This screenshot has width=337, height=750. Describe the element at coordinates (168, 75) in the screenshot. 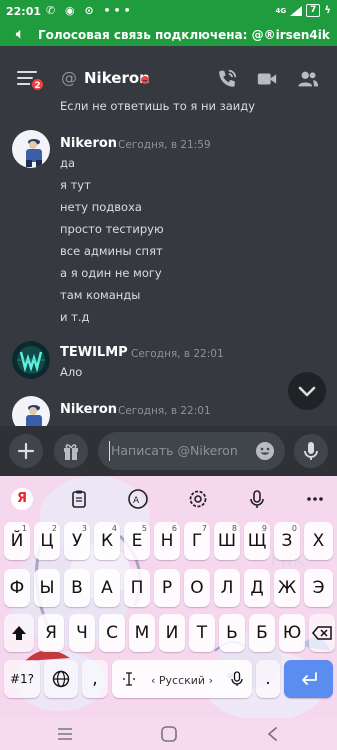

I see `channel-header: 2 @ Nikeron` at that location.